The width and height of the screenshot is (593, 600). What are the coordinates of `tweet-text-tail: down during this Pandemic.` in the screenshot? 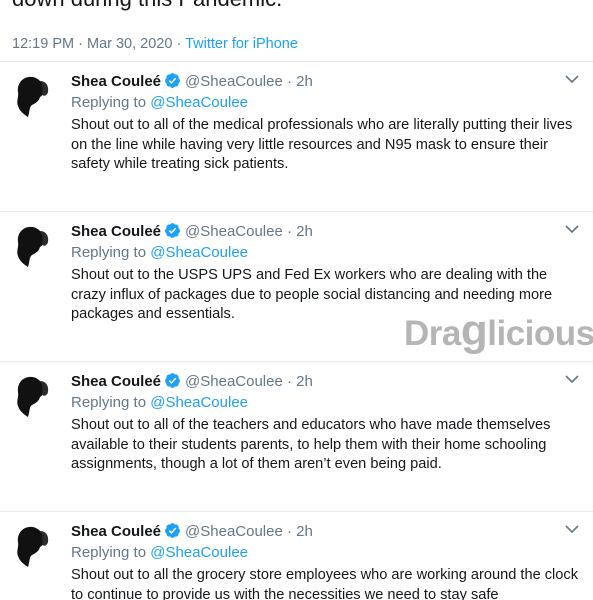 It's located at (147, 6).